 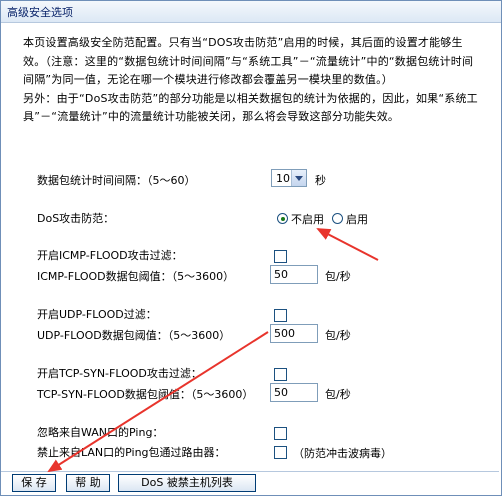 I want to click on icmp-threshold-label: ICMP-FLOOD数据包阈值：（5～3600）, so click(x=136, y=276).